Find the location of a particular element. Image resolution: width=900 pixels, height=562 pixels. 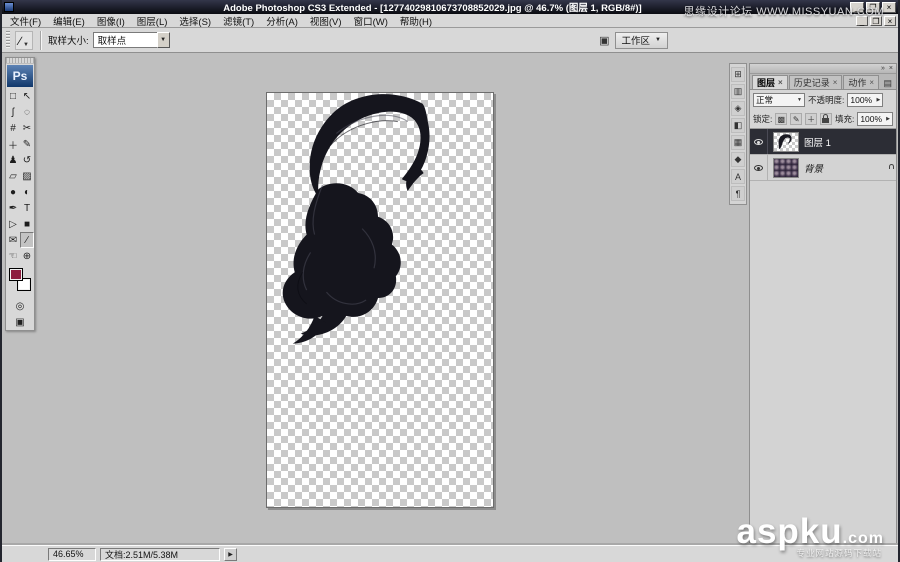

path-selection-tool: ▷ is located at coordinates (13, 224).